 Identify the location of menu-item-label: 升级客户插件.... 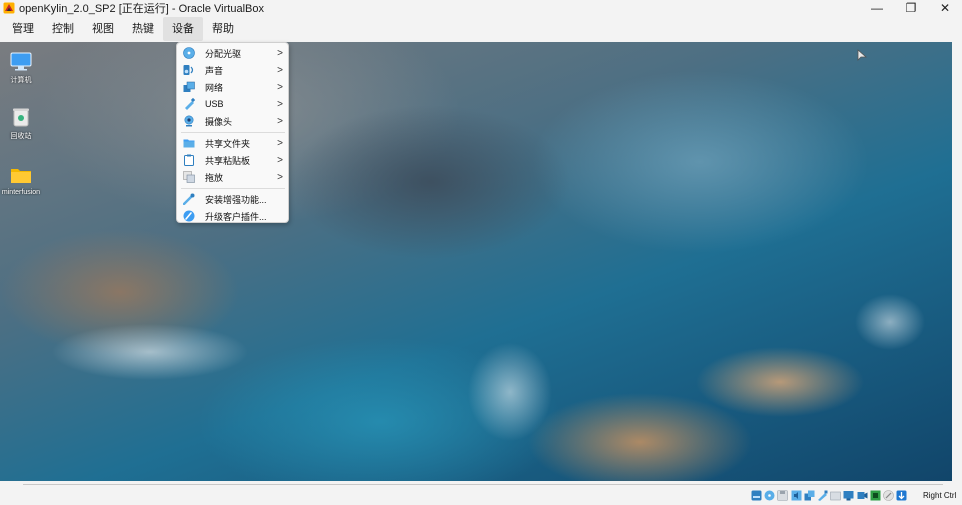
(236, 216).